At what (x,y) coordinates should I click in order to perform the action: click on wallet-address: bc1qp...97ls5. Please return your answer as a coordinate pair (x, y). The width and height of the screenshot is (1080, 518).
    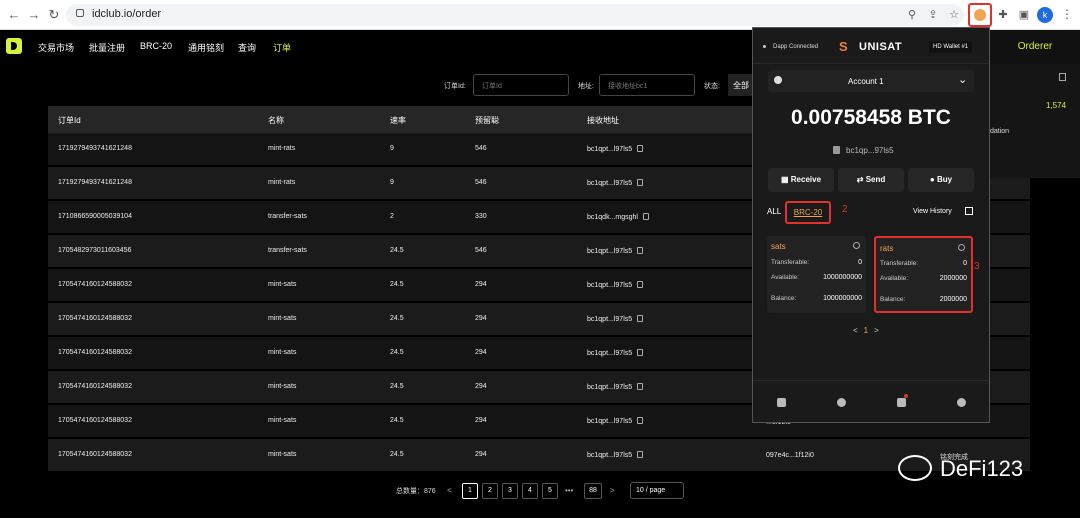
    Looking at the image, I should click on (870, 150).